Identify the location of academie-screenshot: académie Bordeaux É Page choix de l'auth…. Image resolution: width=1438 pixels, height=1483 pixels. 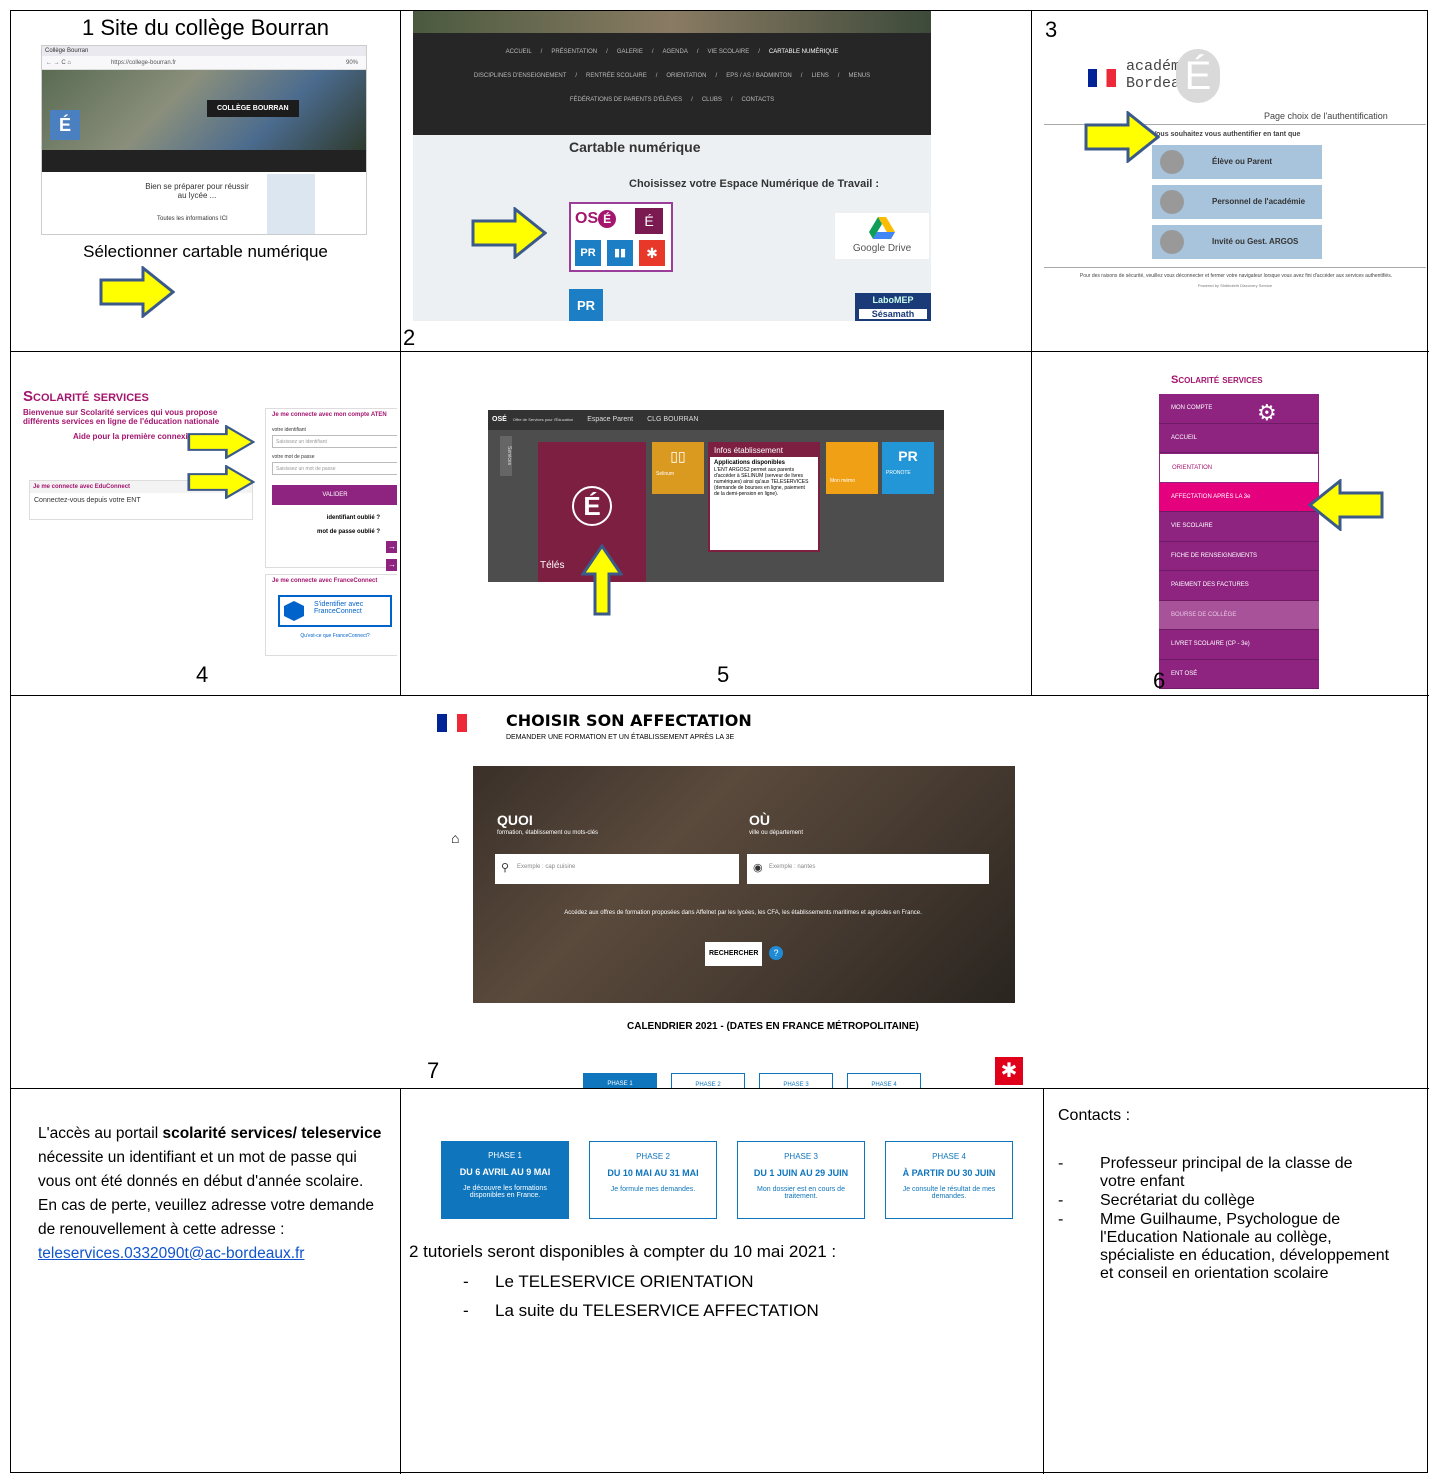
(1235, 170).